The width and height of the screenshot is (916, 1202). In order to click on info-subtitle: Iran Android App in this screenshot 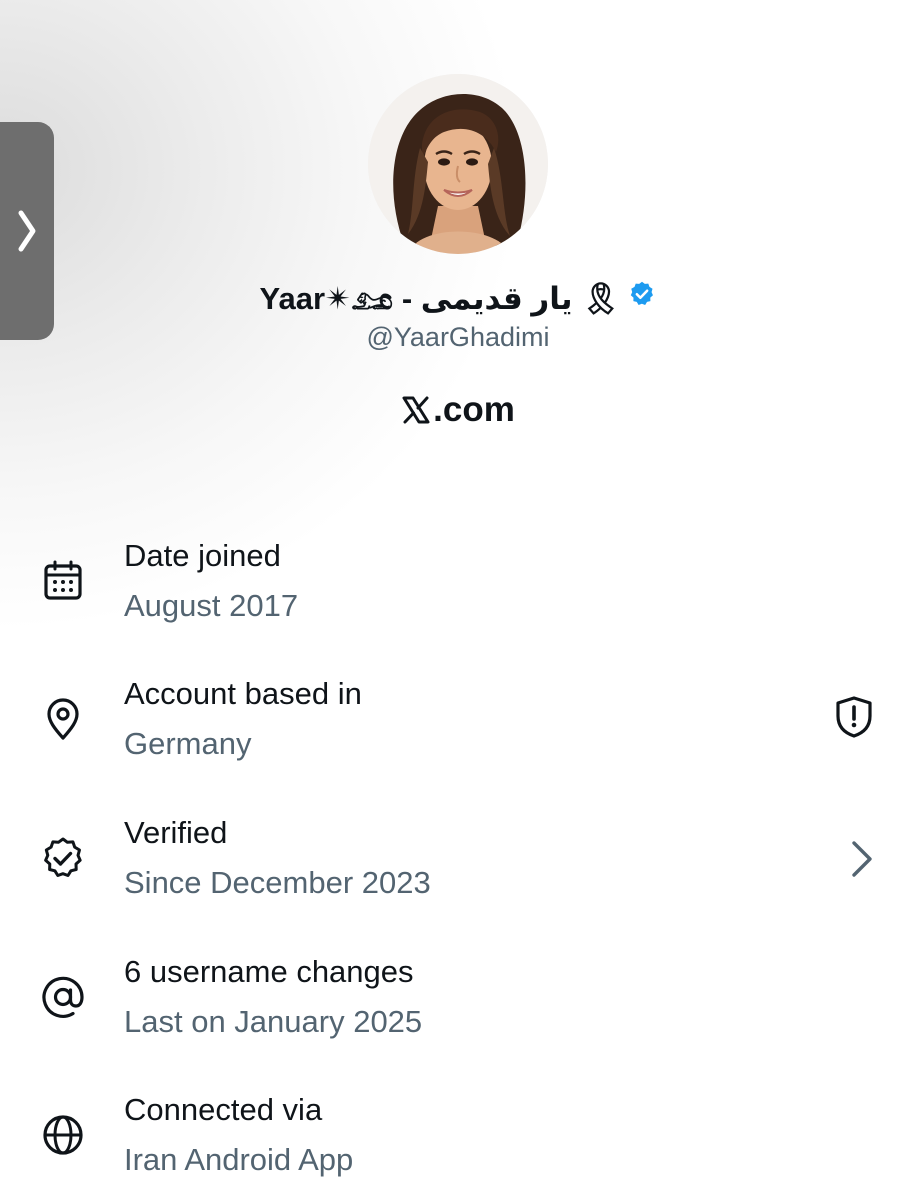, I will do `click(239, 1159)`.